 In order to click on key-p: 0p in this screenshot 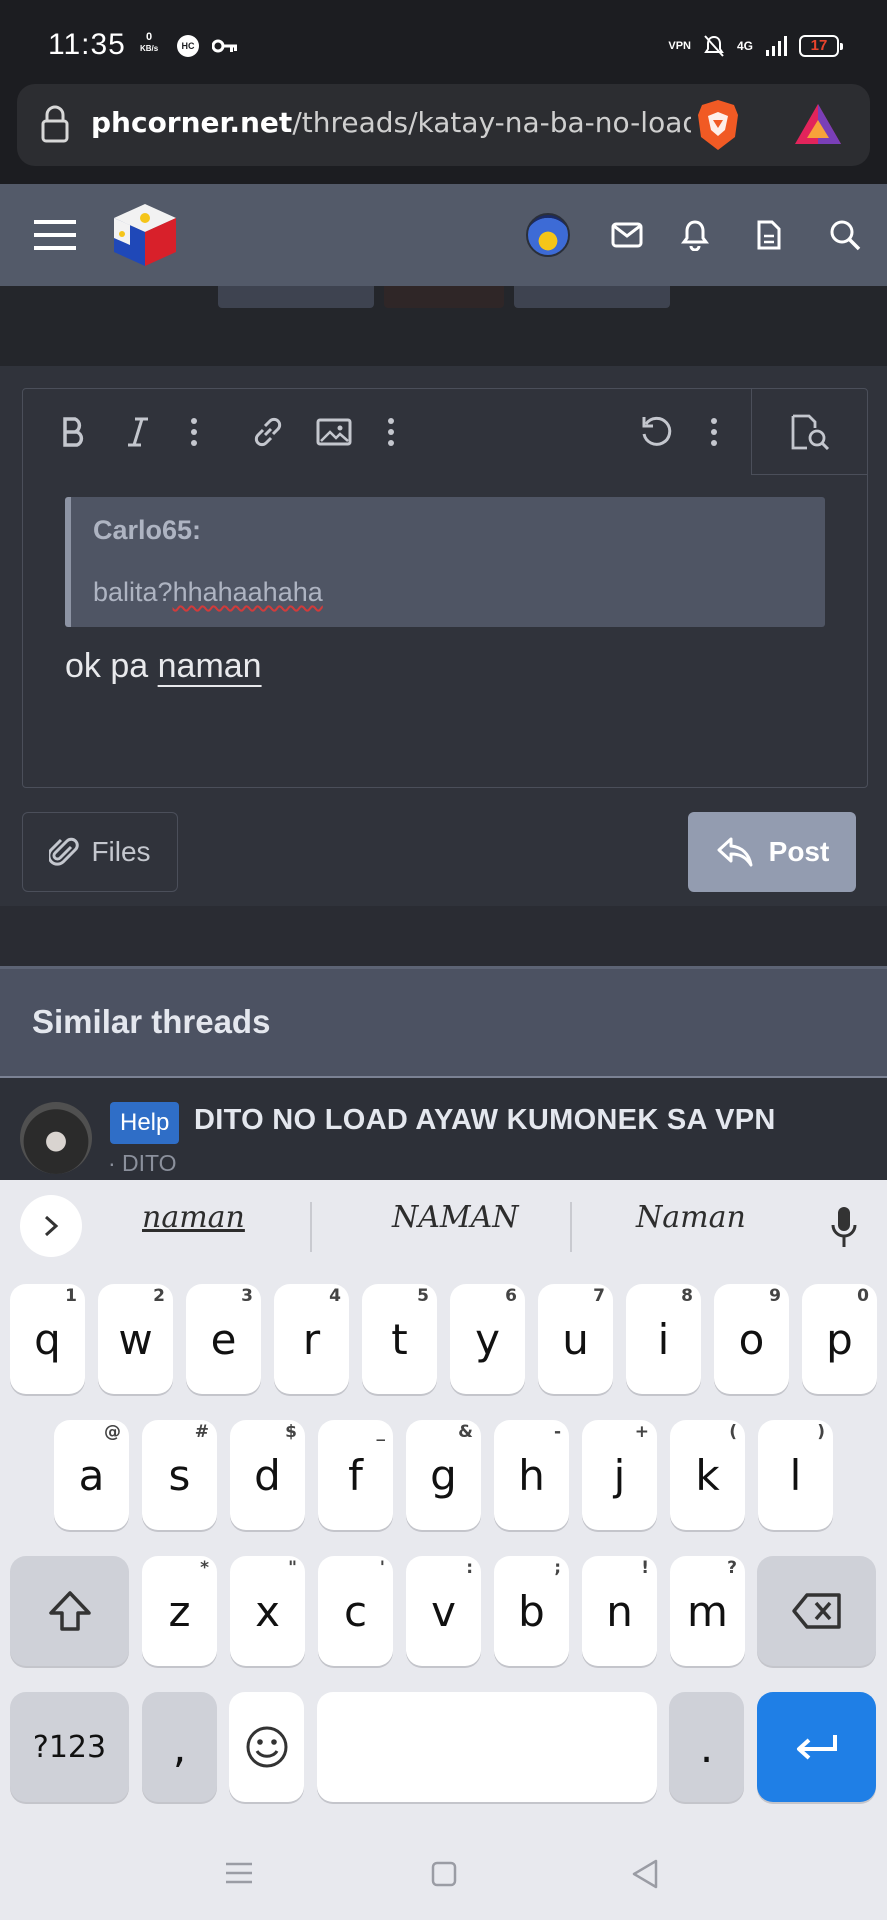, I will do `click(839, 1339)`.